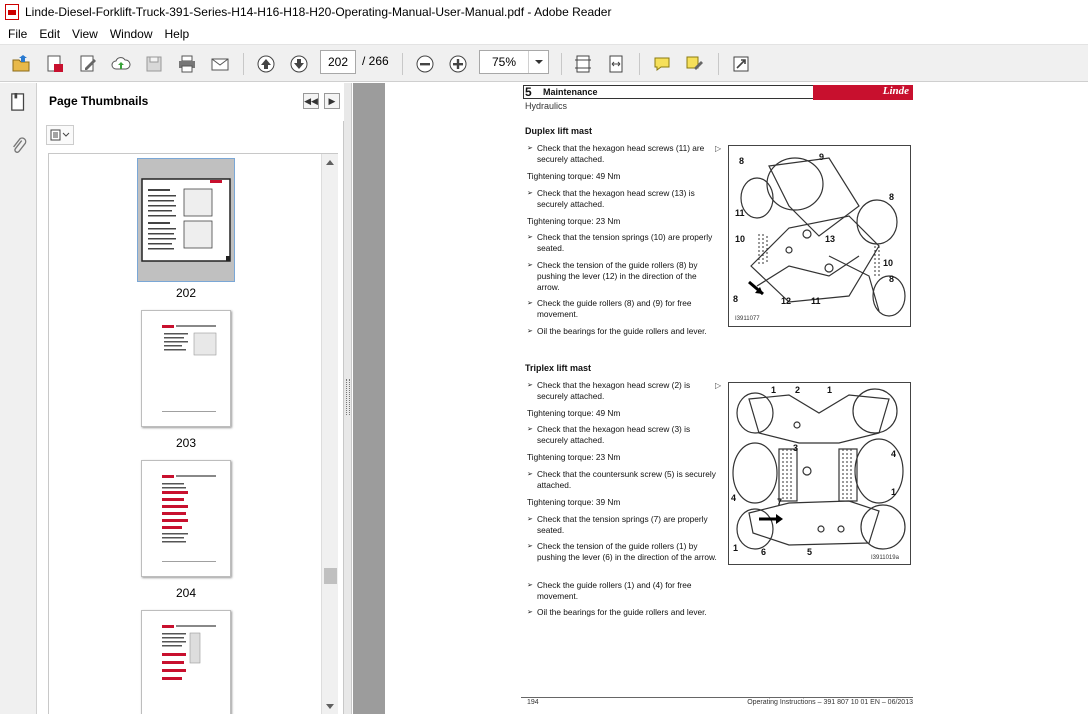  I want to click on save-icon, so click(154, 64).